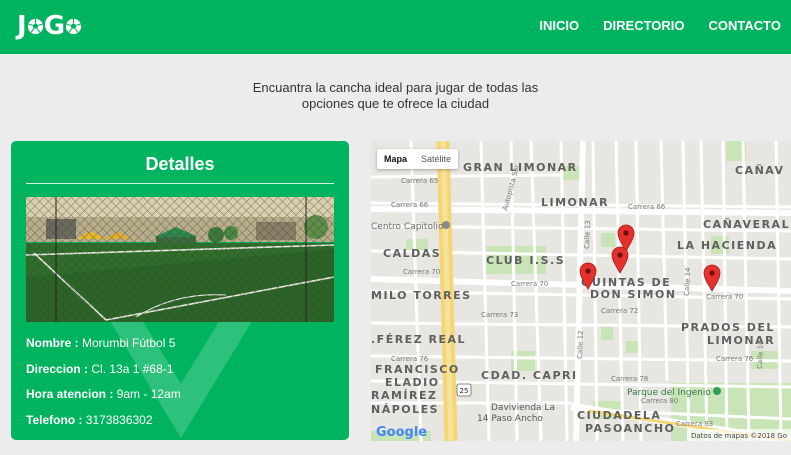 The height and width of the screenshot is (455, 791). Describe the element at coordinates (746, 224) in the screenshot. I see `map-label-canaveral: CAÑAVERAL` at that location.